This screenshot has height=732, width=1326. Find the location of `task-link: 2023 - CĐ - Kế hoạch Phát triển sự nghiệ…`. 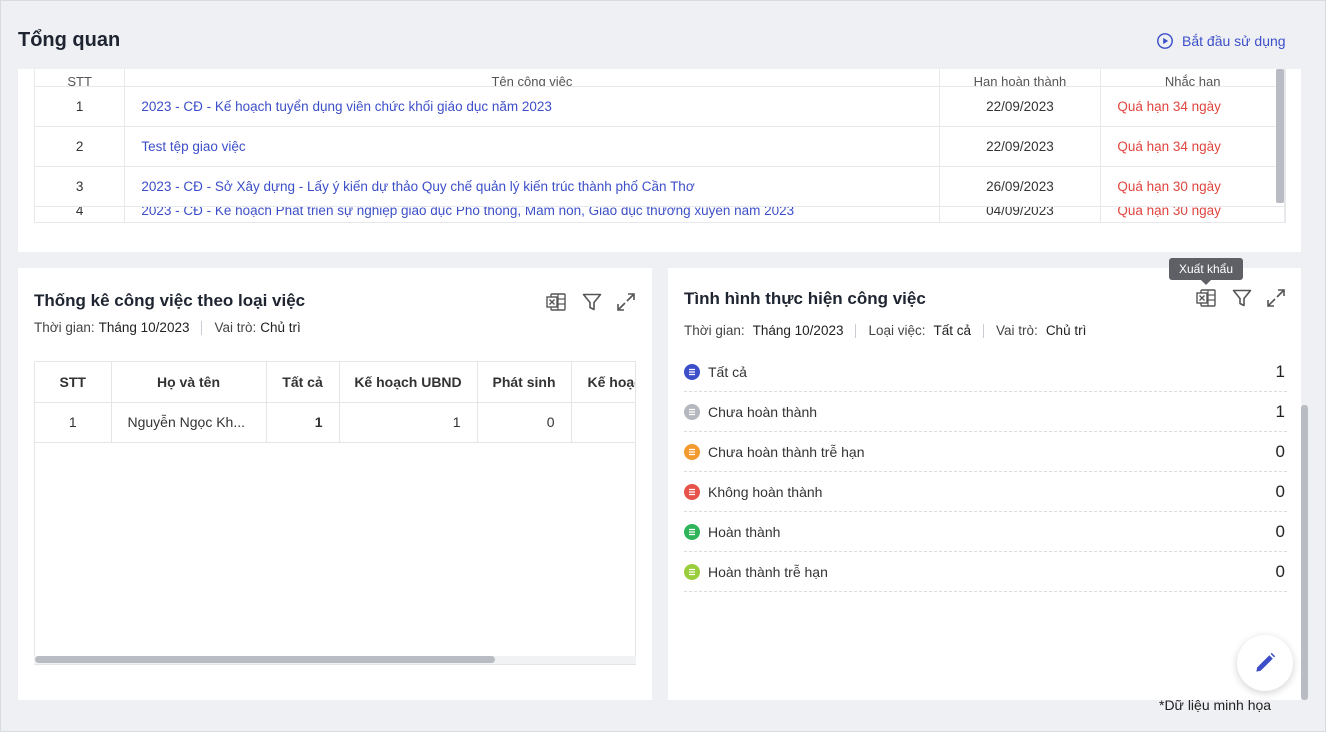

task-link: 2023 - CĐ - Kế hoạch Phát triển sự nghiệ… is located at coordinates (532, 214).